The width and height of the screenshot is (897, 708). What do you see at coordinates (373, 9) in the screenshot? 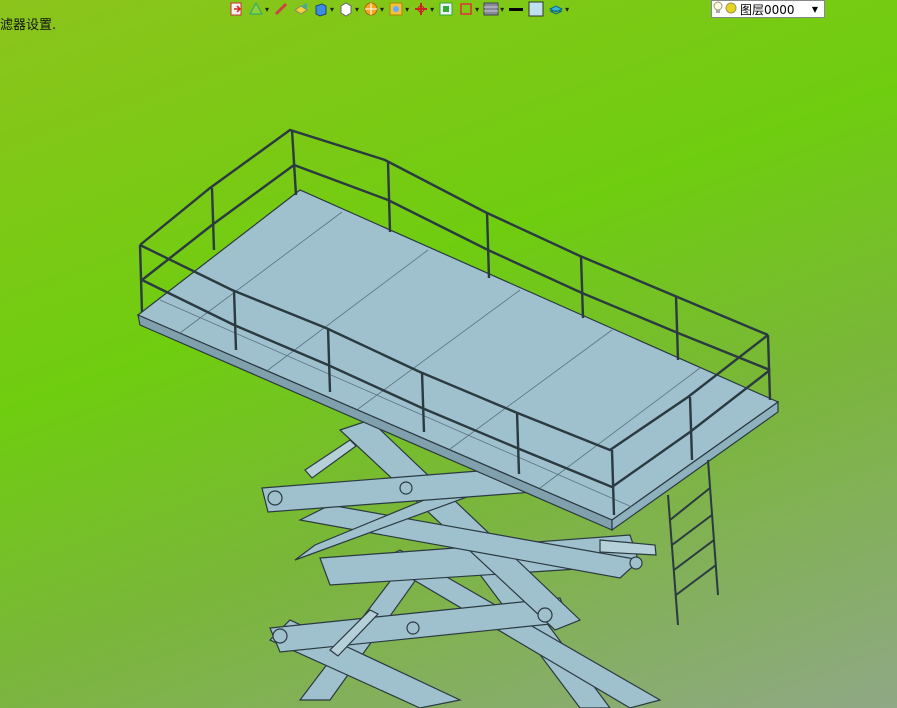
I see `sphere-icon: ▾` at bounding box center [373, 9].